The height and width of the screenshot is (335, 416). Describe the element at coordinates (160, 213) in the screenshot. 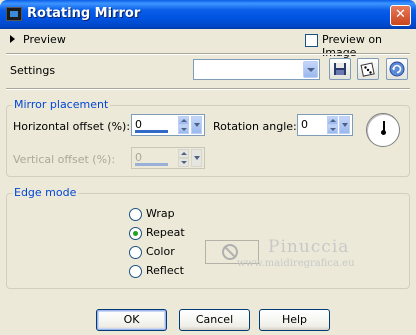

I see `radio-wrap-label: Wrap` at that location.